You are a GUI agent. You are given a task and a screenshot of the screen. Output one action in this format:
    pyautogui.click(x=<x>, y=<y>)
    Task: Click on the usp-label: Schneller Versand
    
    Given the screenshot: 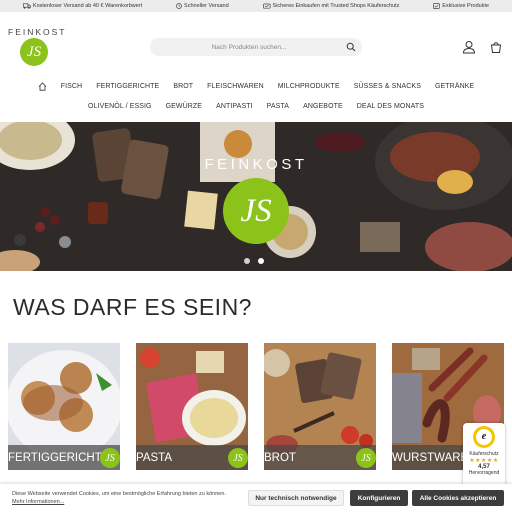 What is the action you would take?
    pyautogui.click(x=206, y=6)
    